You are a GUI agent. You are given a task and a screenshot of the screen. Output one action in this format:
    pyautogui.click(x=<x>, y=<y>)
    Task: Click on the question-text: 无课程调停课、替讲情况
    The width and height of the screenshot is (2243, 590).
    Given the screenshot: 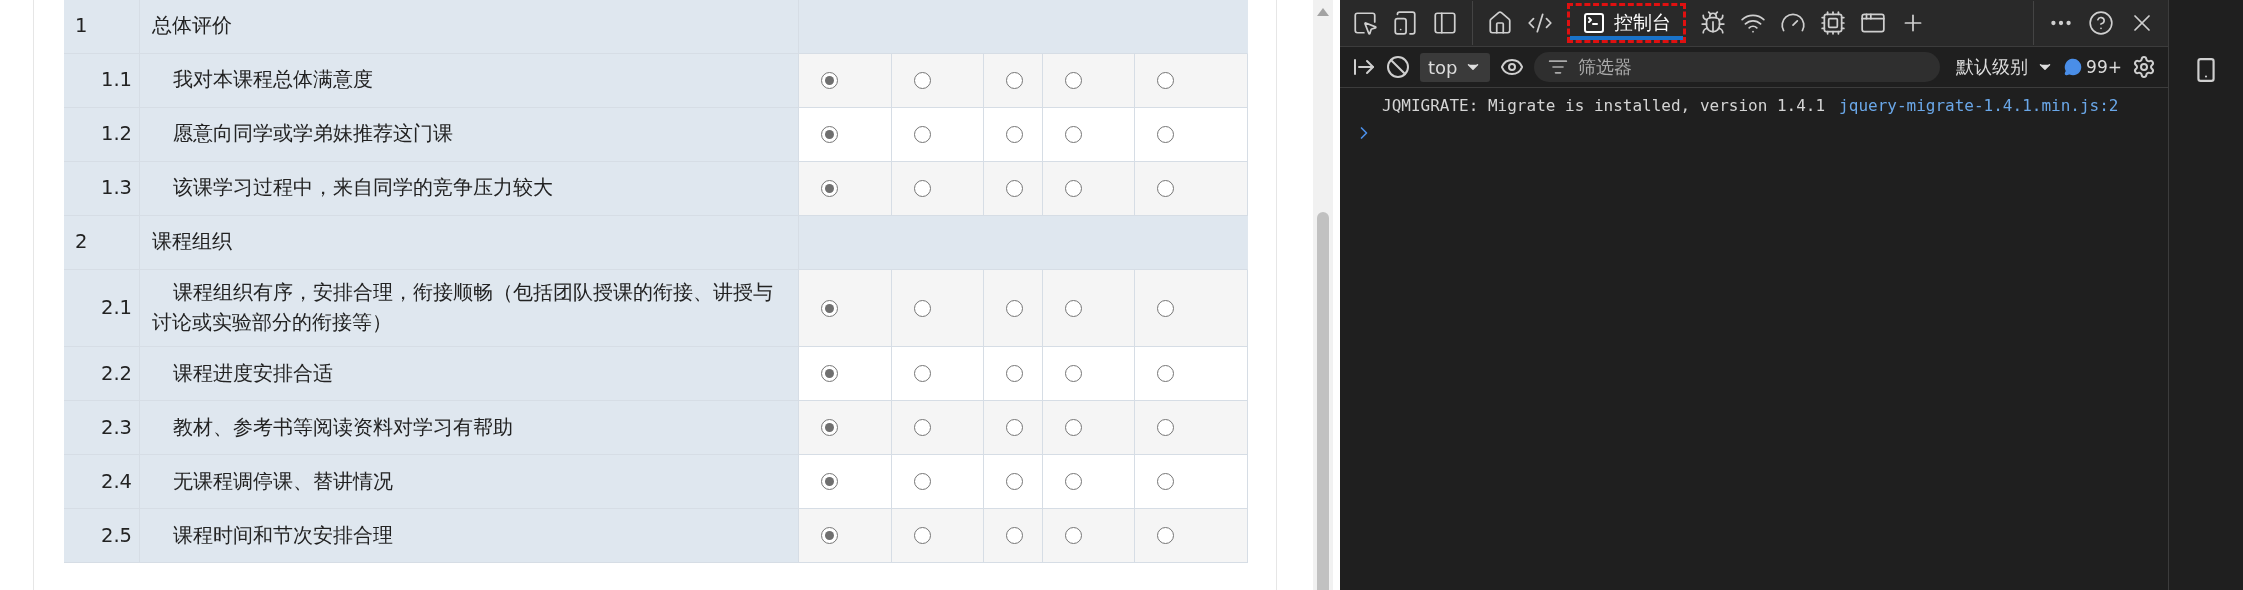 What is the action you would take?
    pyautogui.click(x=469, y=482)
    